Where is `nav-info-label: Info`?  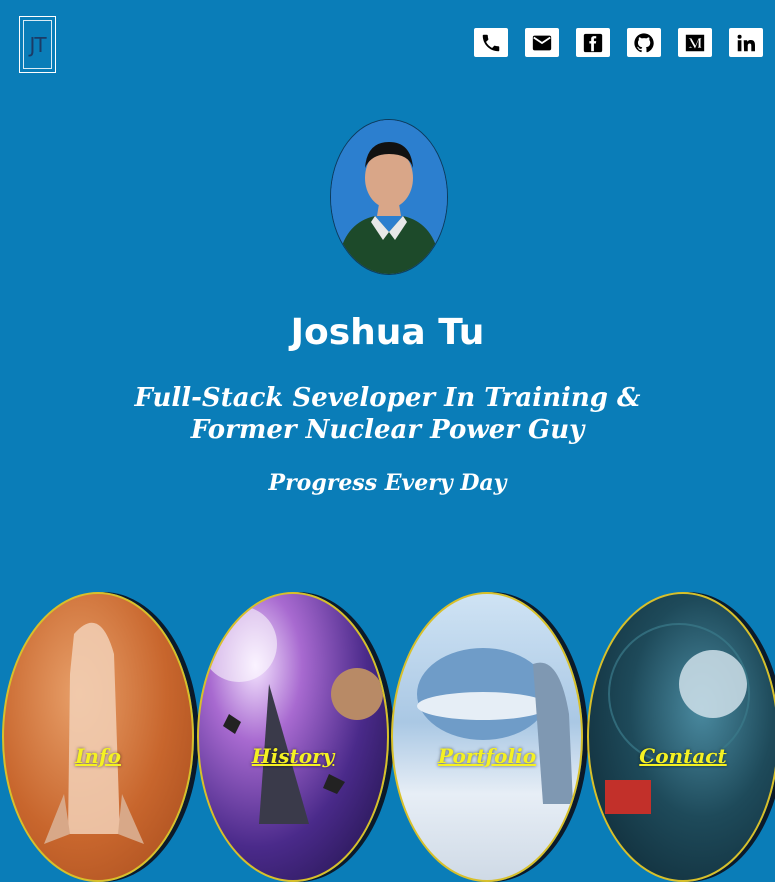
nav-info-label: Info is located at coordinates (98, 756).